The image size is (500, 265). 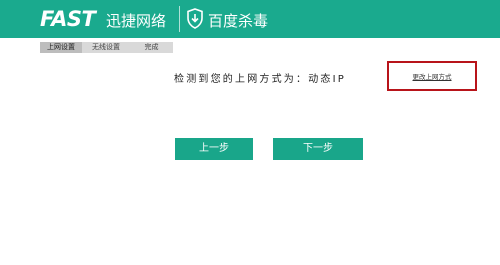 I want to click on detected-connection-type: 检测到您的上网方式为：动态IP, so click(x=260, y=79).